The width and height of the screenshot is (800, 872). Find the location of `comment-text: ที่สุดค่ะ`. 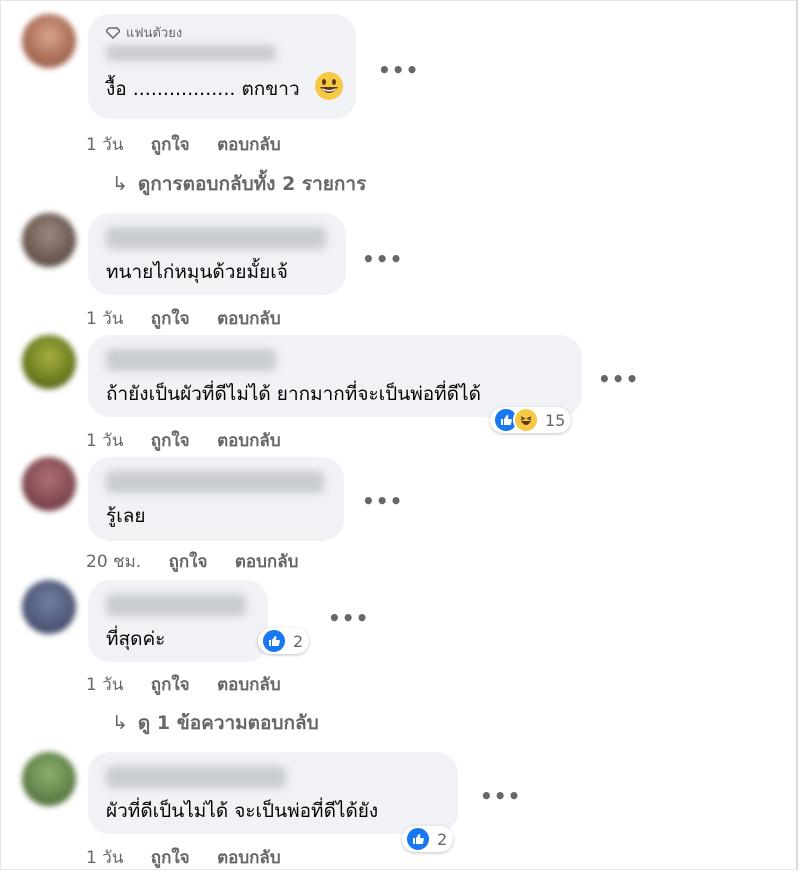

comment-text: ที่สุดค่ะ is located at coordinates (136, 639).